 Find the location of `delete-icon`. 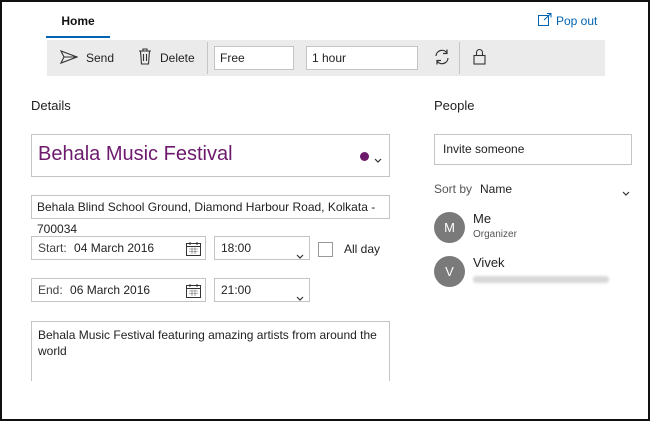

delete-icon is located at coordinates (145, 58).